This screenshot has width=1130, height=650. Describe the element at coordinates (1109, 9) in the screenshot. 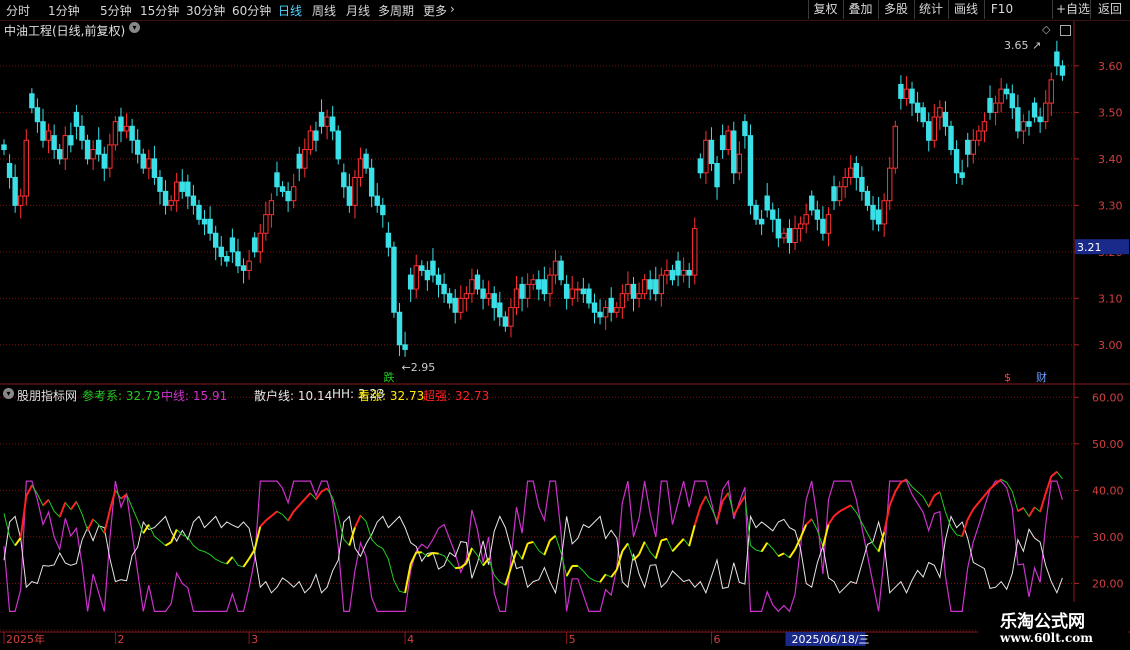

I see `toolbar-button-7: 返回` at that location.